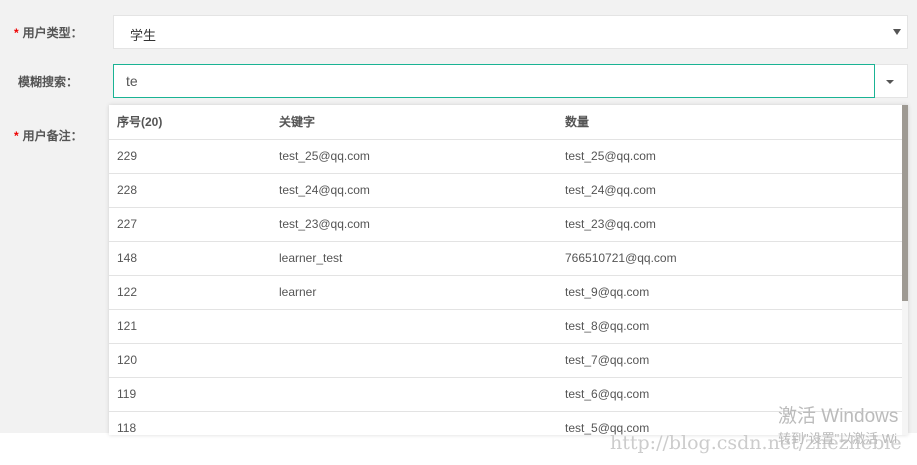  Describe the element at coordinates (190, 122) in the screenshot. I see `header-index: 序号(20)` at that location.